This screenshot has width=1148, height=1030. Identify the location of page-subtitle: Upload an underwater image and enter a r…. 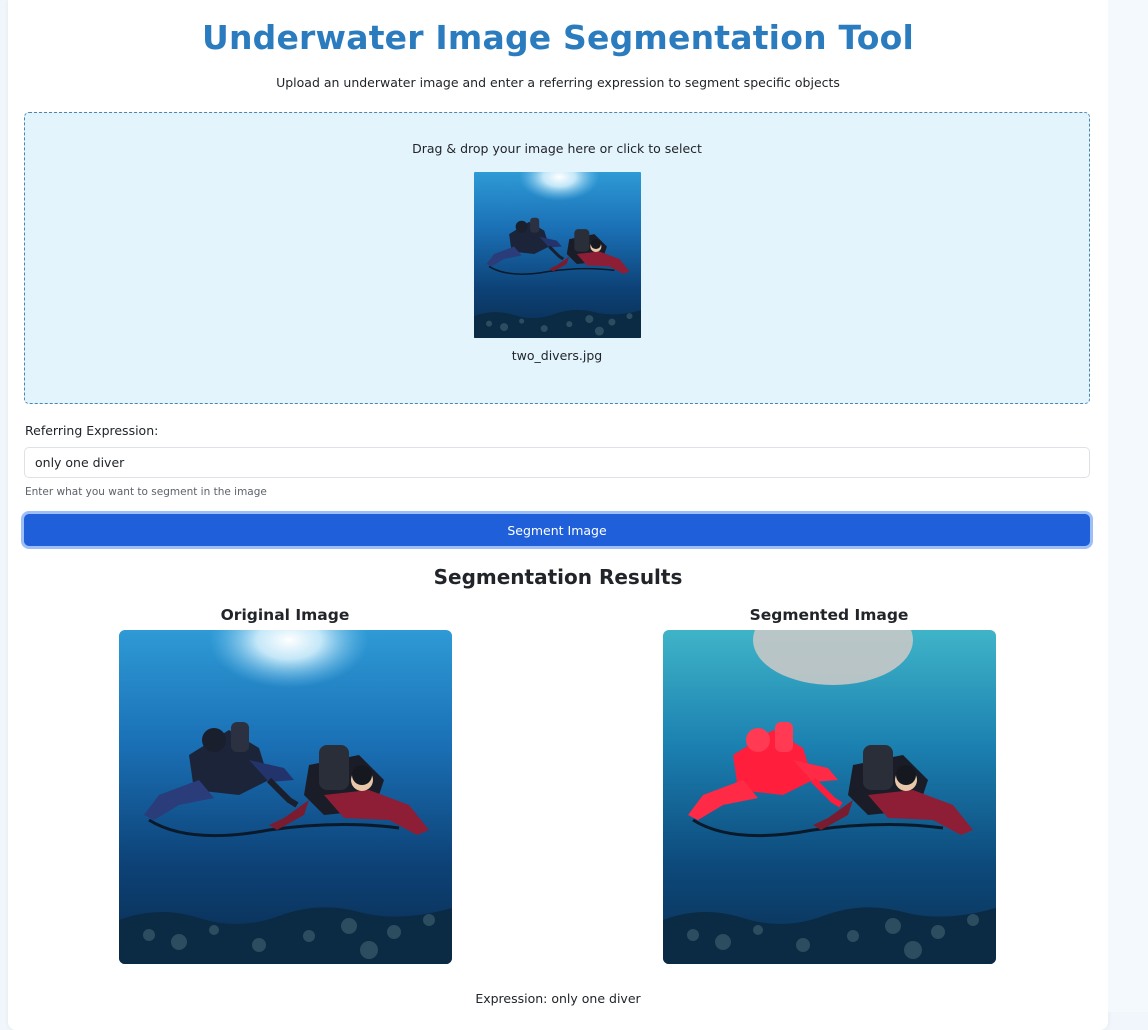
(558, 82).